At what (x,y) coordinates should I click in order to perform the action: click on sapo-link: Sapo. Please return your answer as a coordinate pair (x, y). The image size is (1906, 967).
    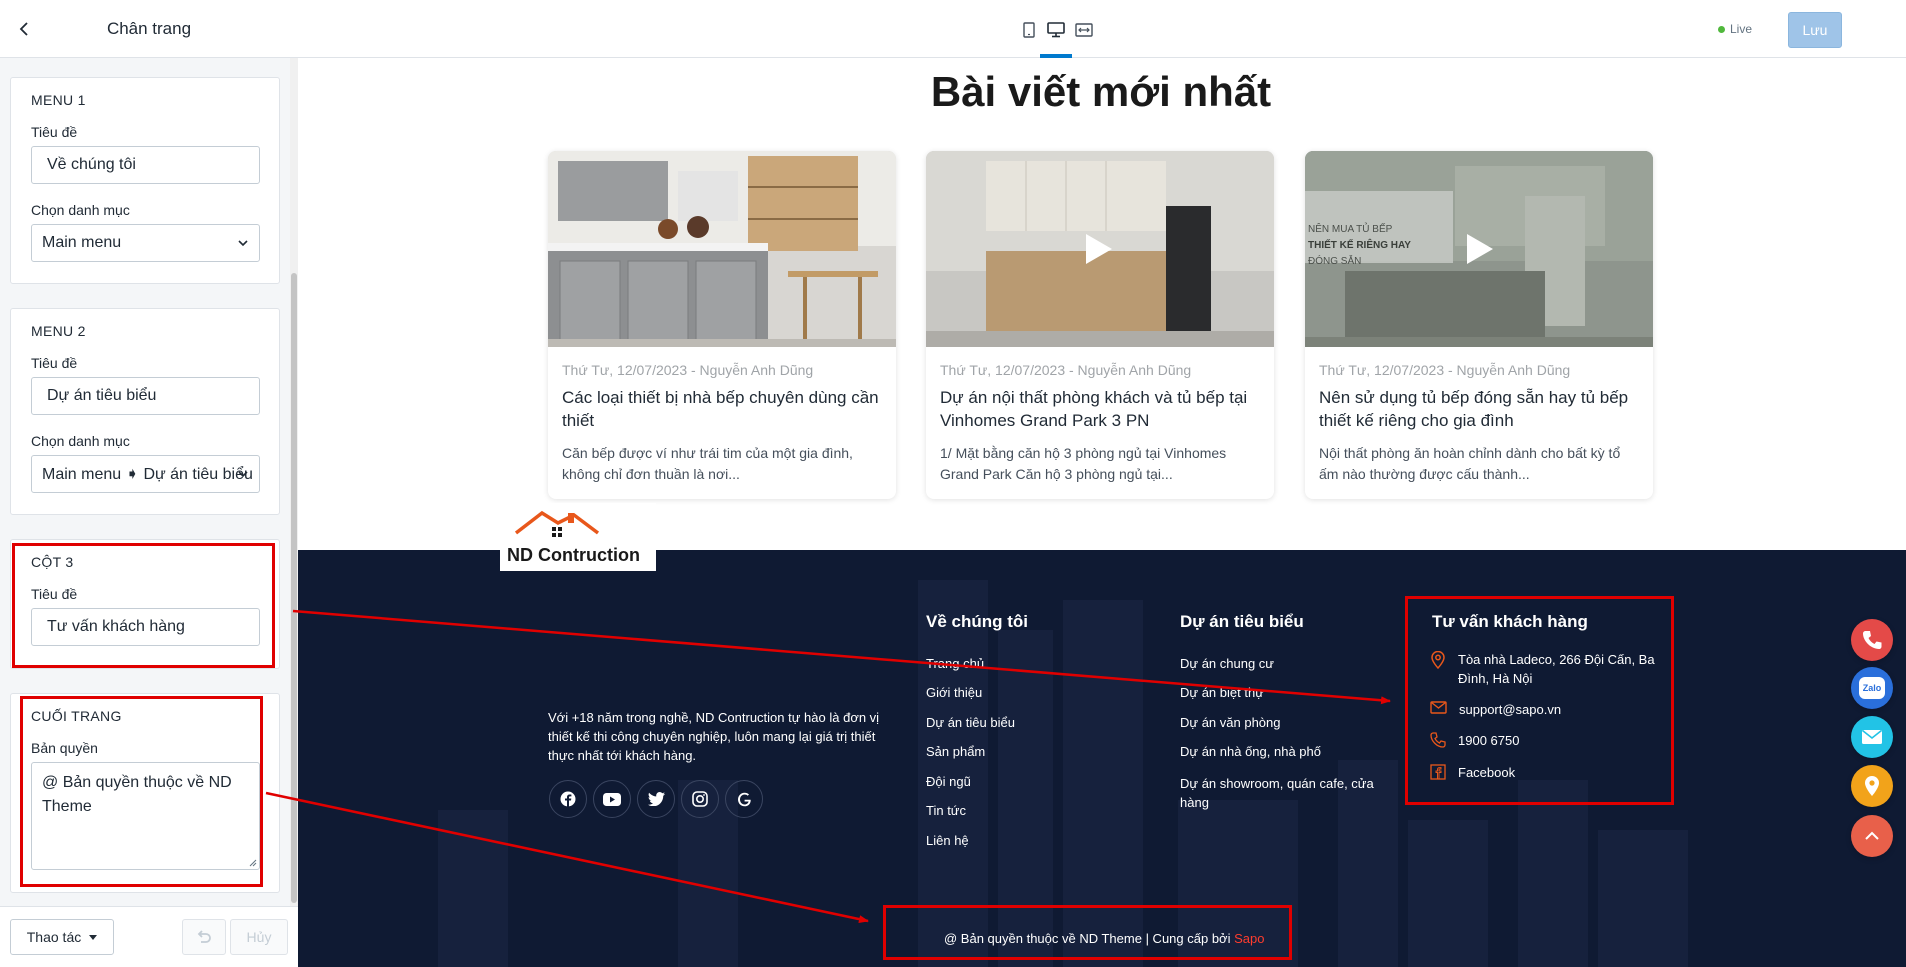
    Looking at the image, I should click on (1249, 938).